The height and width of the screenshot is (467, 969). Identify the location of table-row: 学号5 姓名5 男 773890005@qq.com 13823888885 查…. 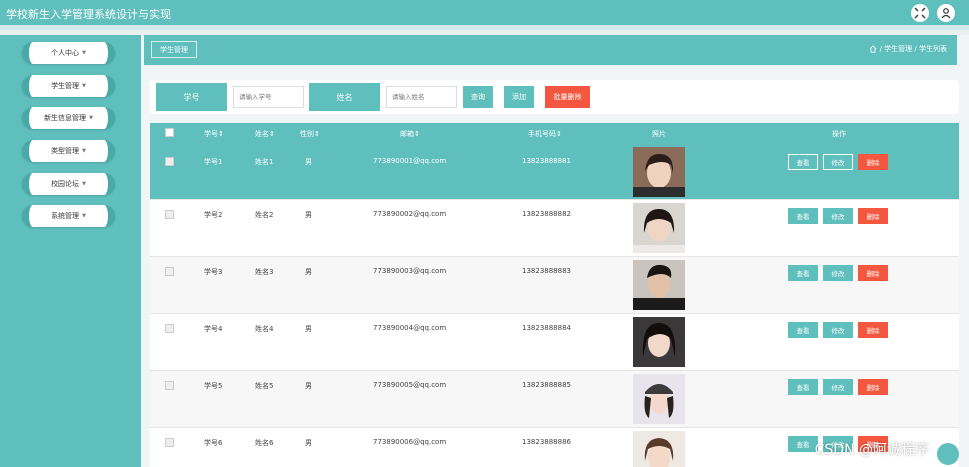
(554, 399).